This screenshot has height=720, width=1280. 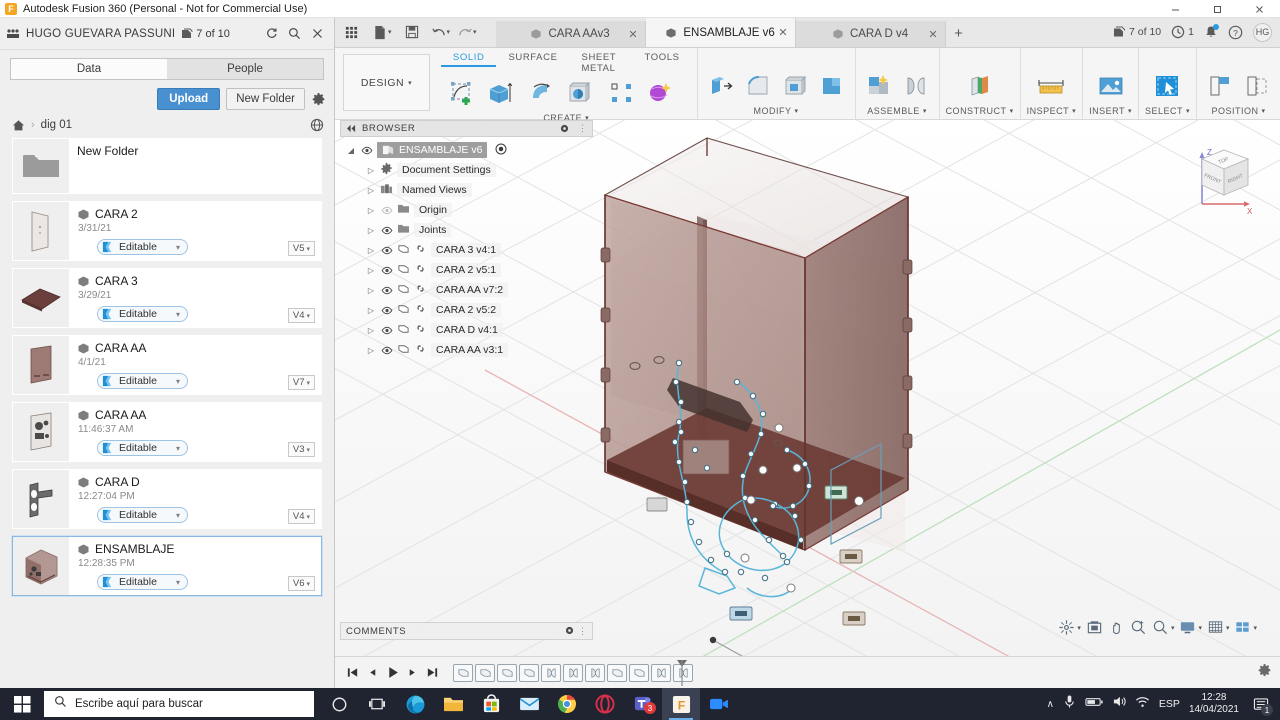 I want to click on ribbon-tab-tools: TOOLS, so click(x=662, y=56).